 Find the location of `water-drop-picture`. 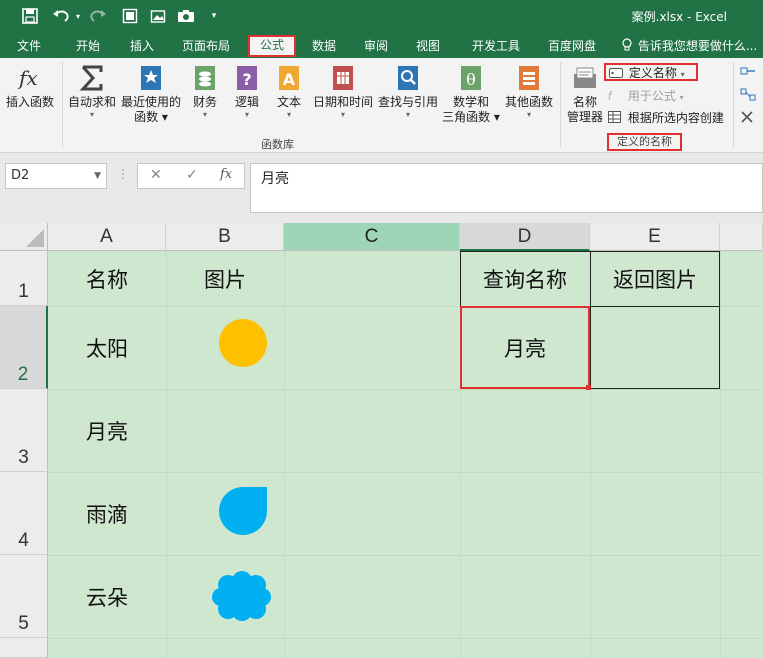

water-drop-picture is located at coordinates (243, 511).